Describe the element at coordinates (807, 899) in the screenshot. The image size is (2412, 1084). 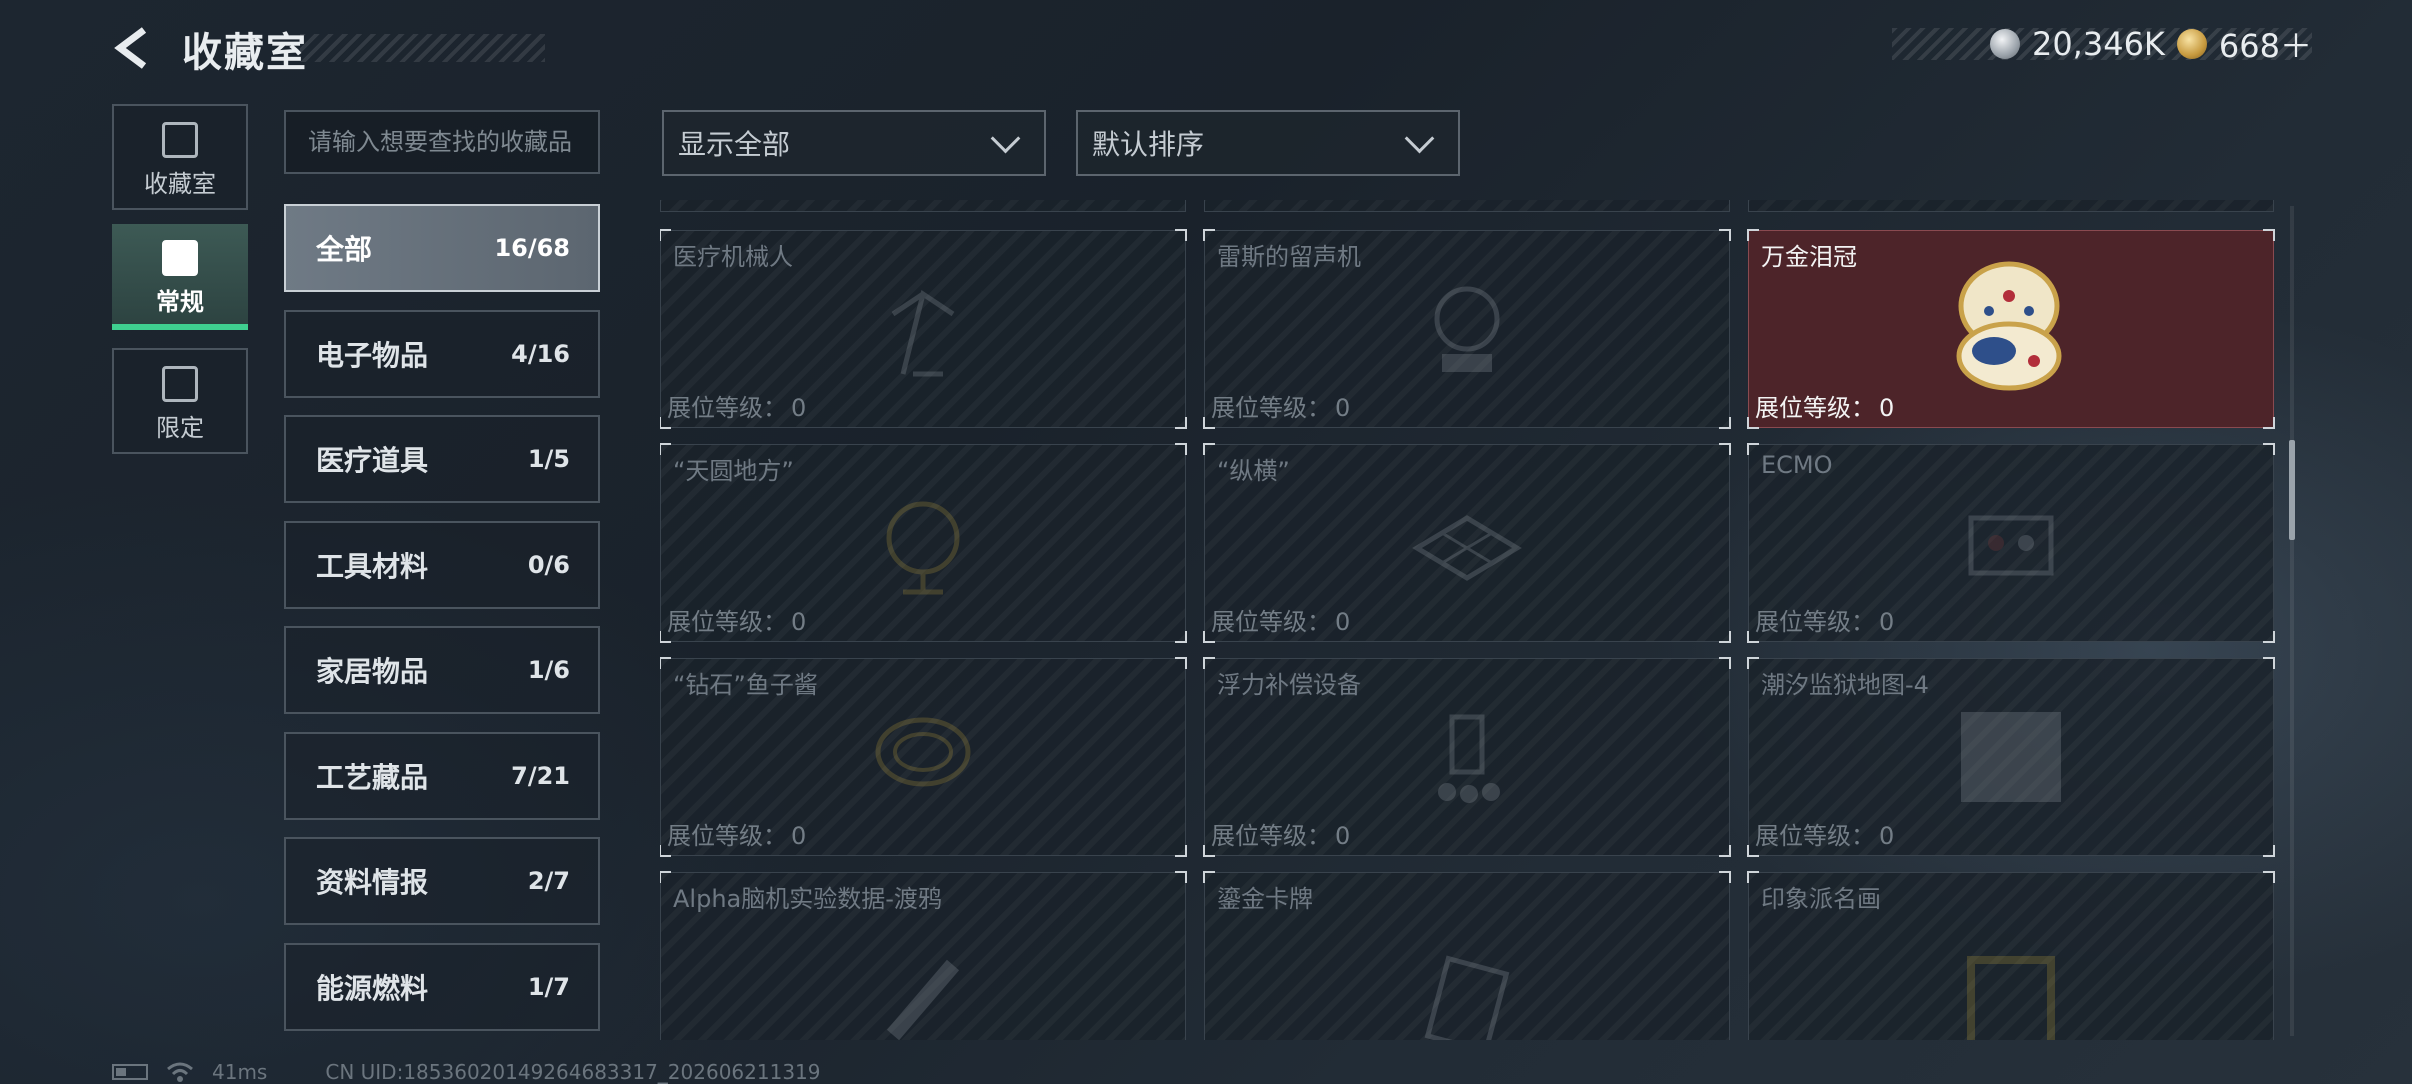
I see `item-name: Alpha脑机实验数据-渡鸦` at that location.